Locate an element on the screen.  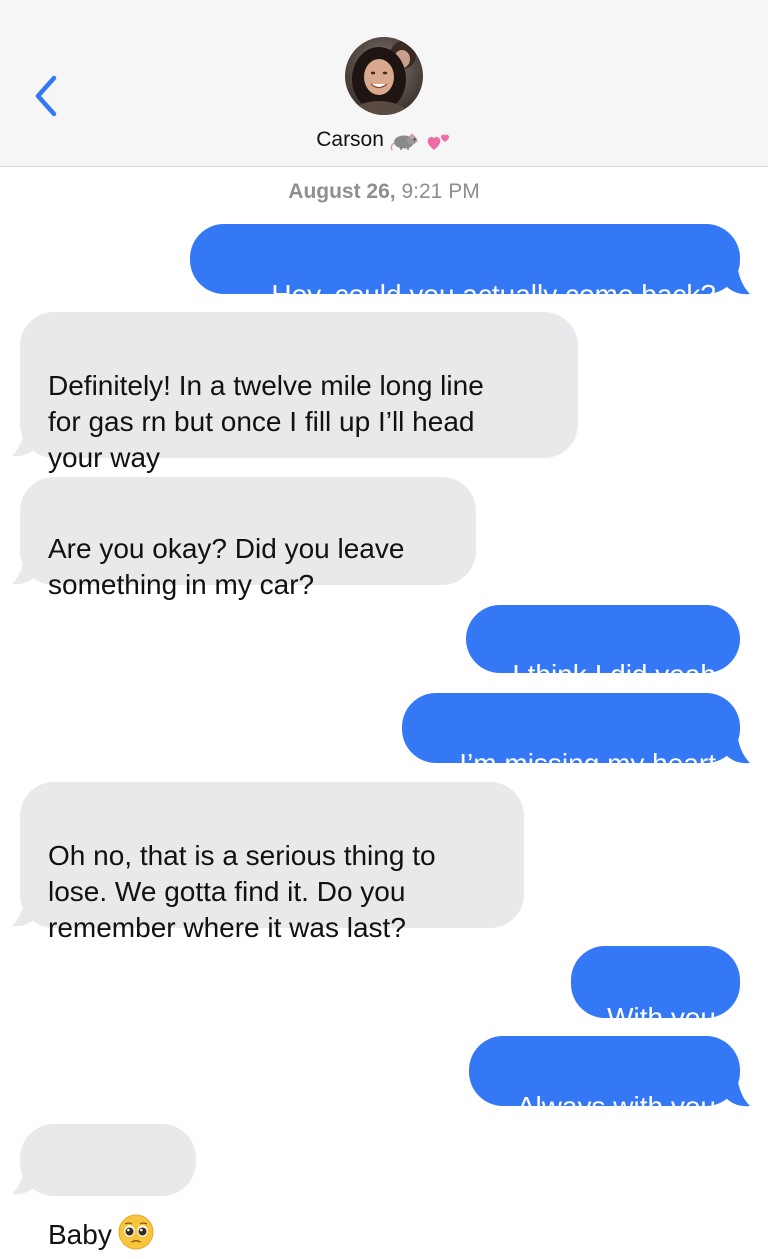
received-message-bubble: Baby is located at coordinates (108, 1187).